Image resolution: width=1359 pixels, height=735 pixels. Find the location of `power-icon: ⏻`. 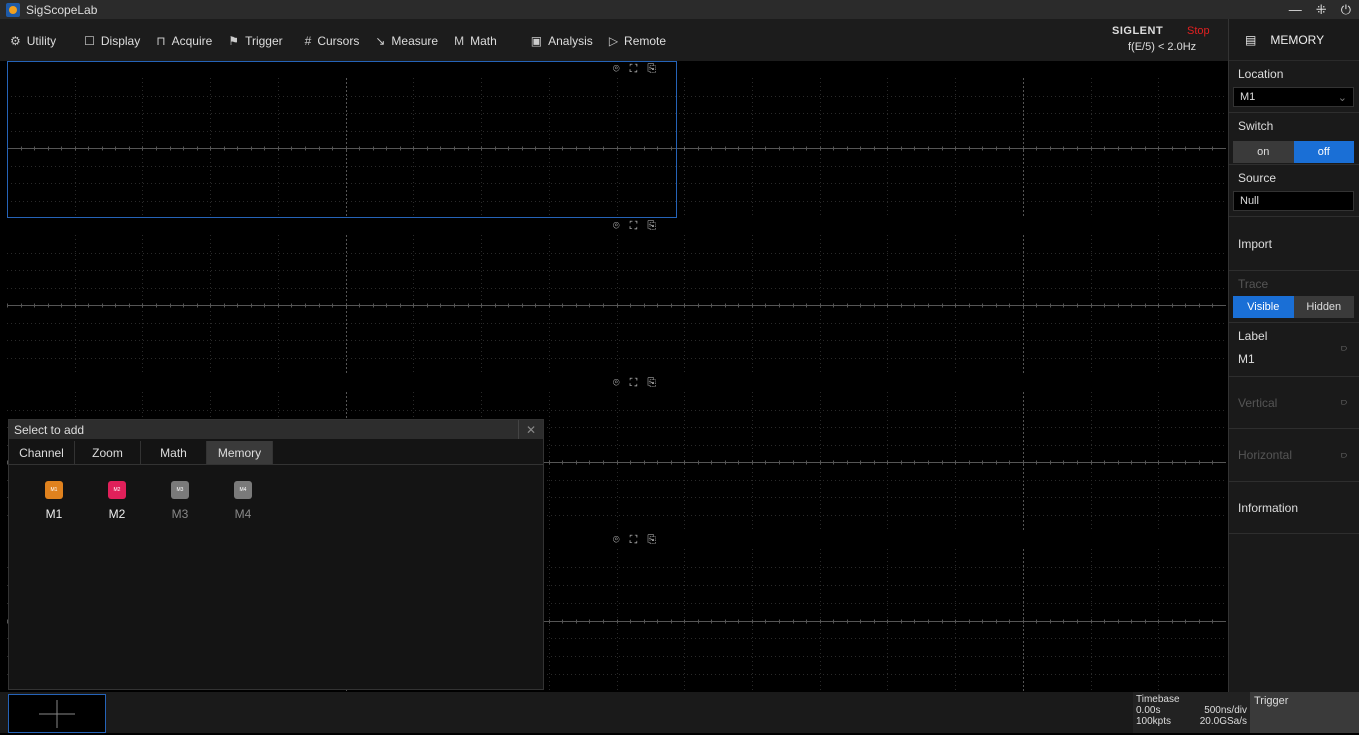

power-icon: ⏻ is located at coordinates (1346, 10).